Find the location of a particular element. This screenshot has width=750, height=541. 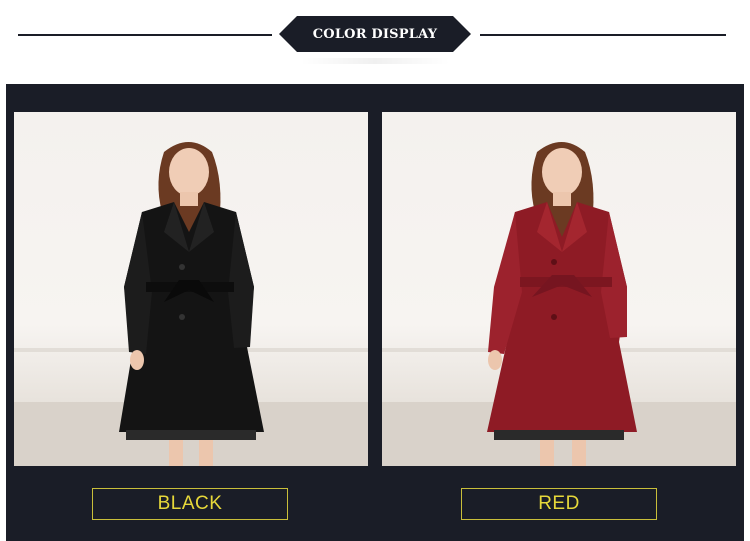

header-shadow is located at coordinates (375, 61).